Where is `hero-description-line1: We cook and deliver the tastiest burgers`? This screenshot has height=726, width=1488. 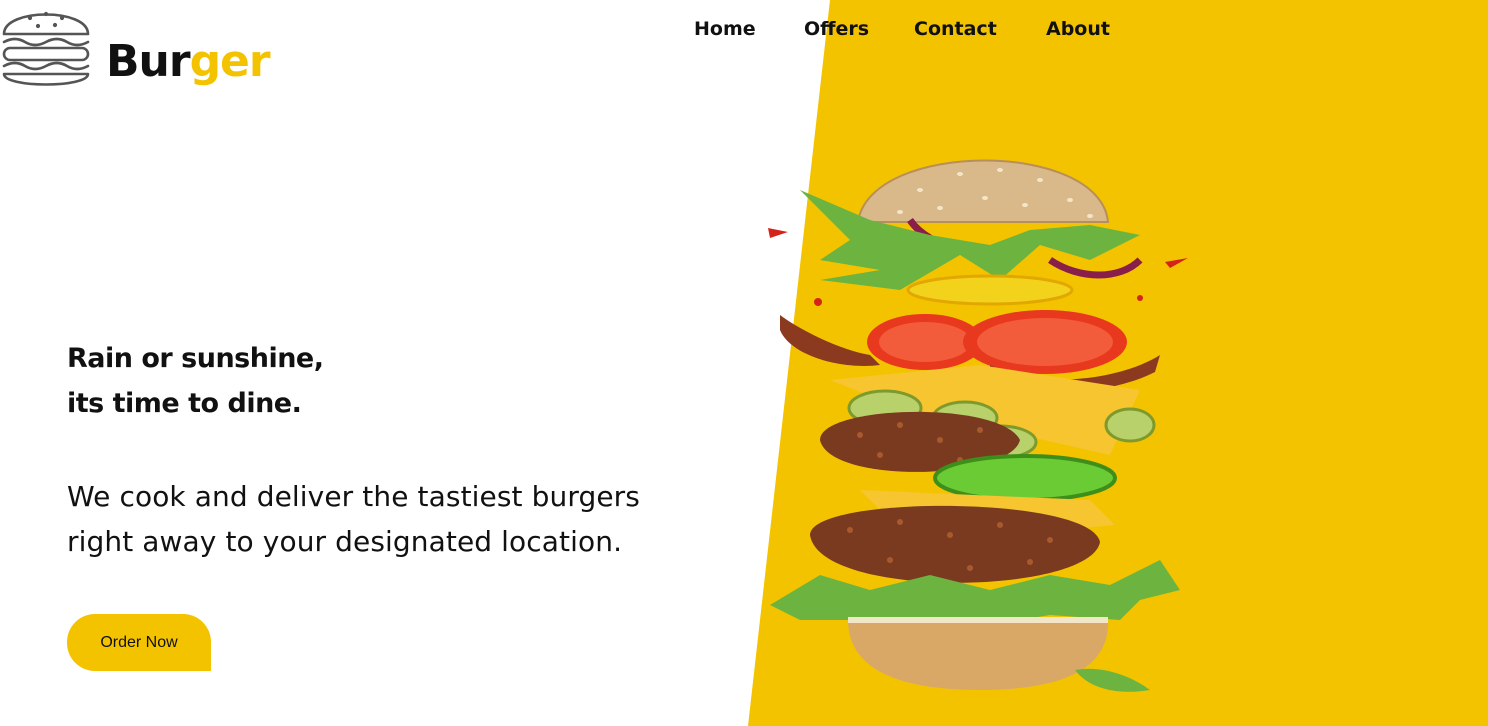
hero-description-line1: We cook and deliver the tastiest burgers is located at coordinates (353, 496).